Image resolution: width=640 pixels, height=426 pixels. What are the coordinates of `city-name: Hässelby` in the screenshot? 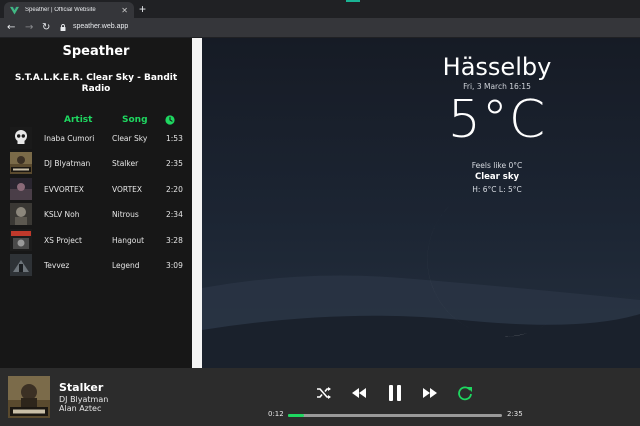 It's located at (497, 67).